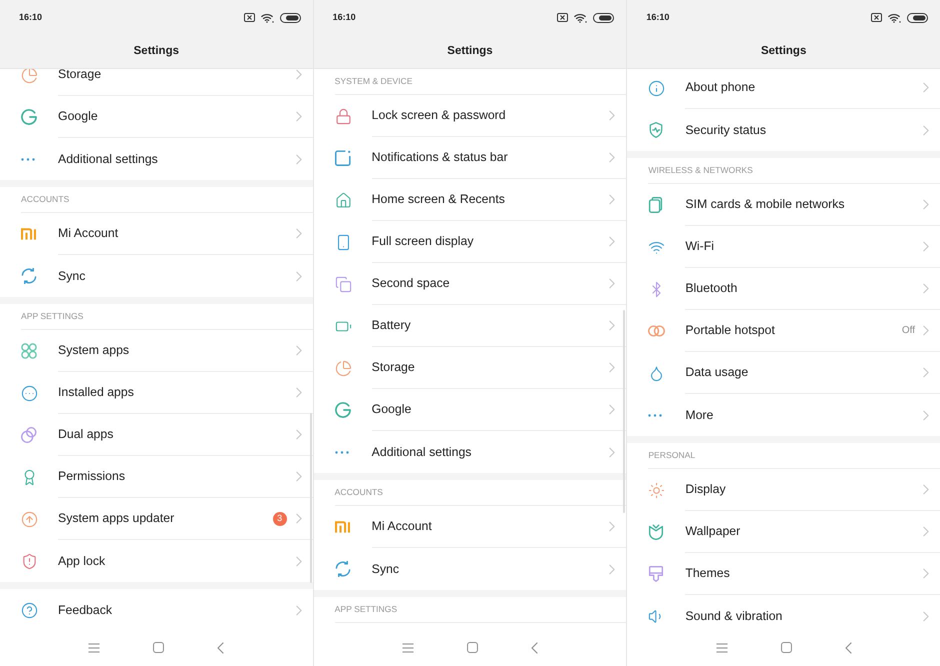  Describe the element at coordinates (391, 325) in the screenshot. I see `settings-item: Battery` at that location.